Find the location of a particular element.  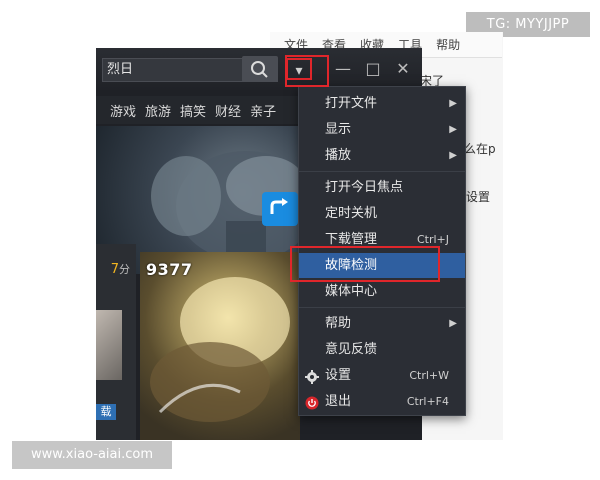

game-artwork is located at coordinates (220, 349).